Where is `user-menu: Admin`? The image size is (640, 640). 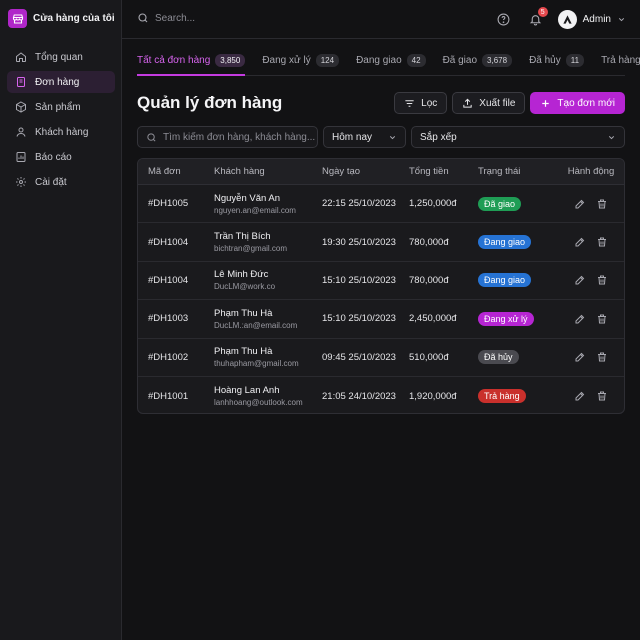
user-menu: Admin is located at coordinates (591, 19).